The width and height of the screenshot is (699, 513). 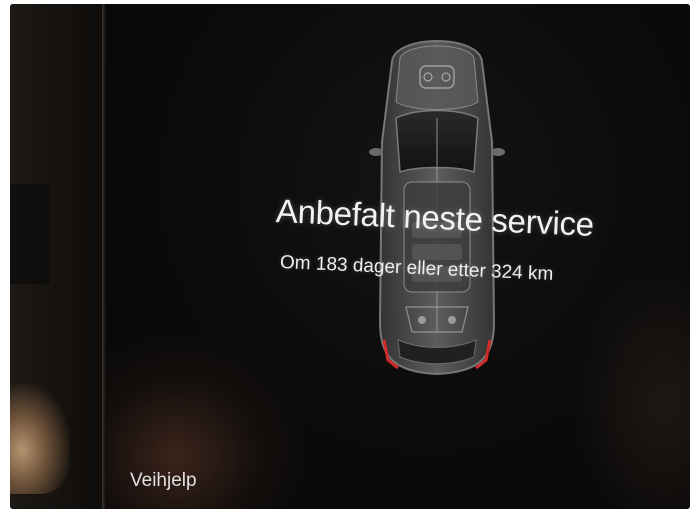 What do you see at coordinates (40, 439) in the screenshot?
I see `bezel-reflection` at bounding box center [40, 439].